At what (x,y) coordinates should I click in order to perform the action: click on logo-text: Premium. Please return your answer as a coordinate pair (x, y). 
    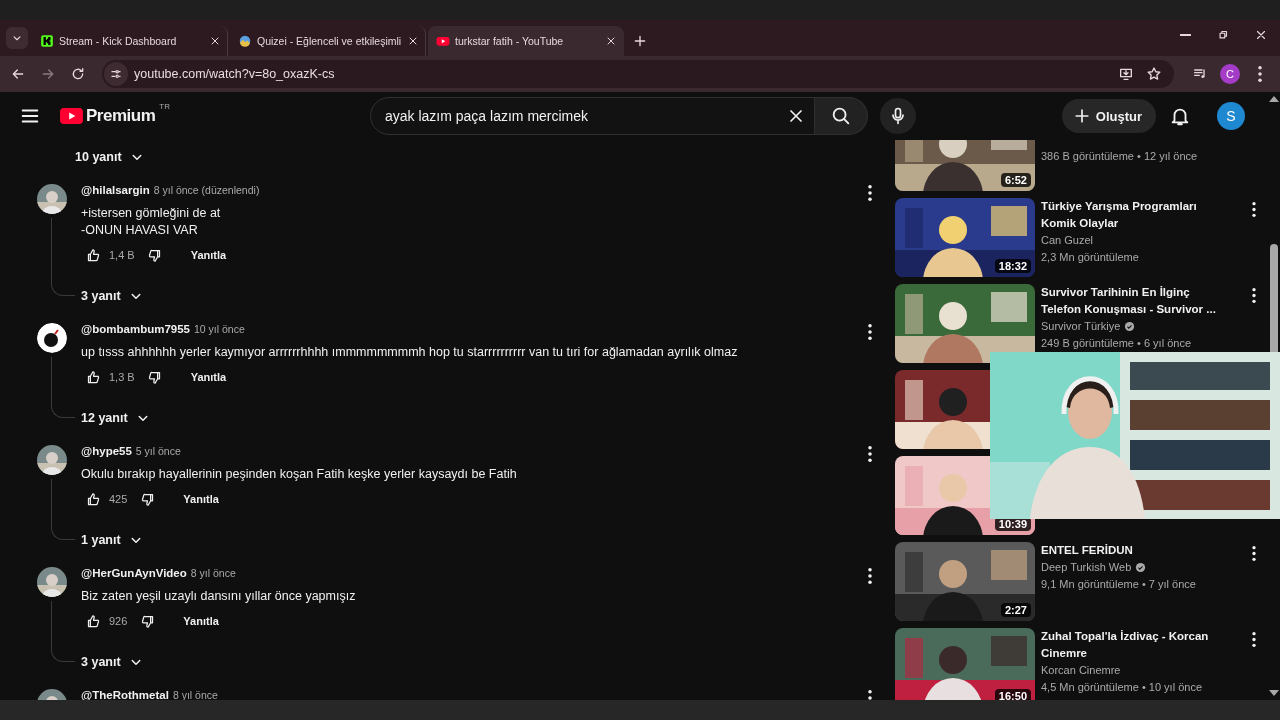
    Looking at the image, I should click on (121, 116).